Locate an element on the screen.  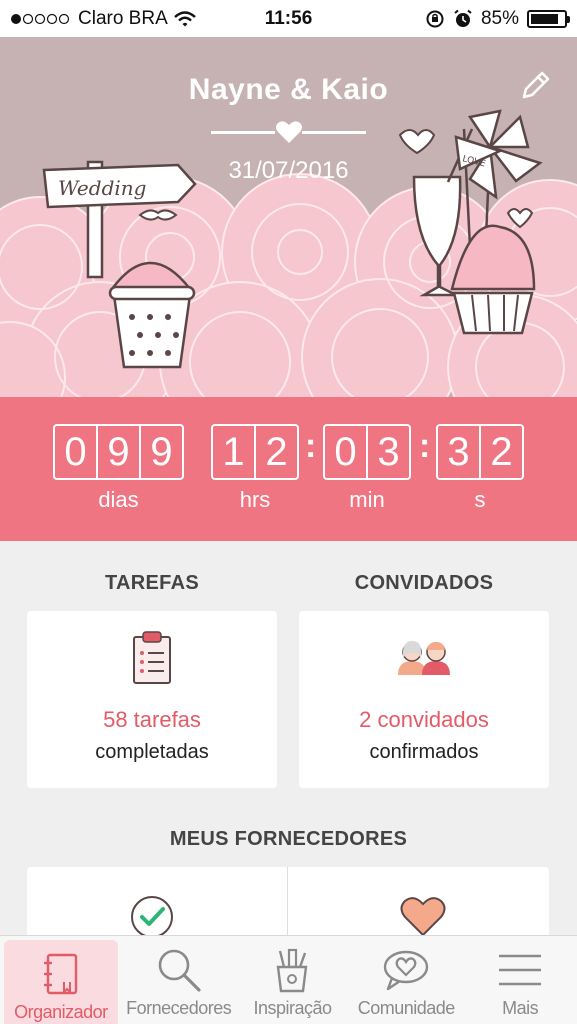
days-label: dias is located at coordinates (118, 499).